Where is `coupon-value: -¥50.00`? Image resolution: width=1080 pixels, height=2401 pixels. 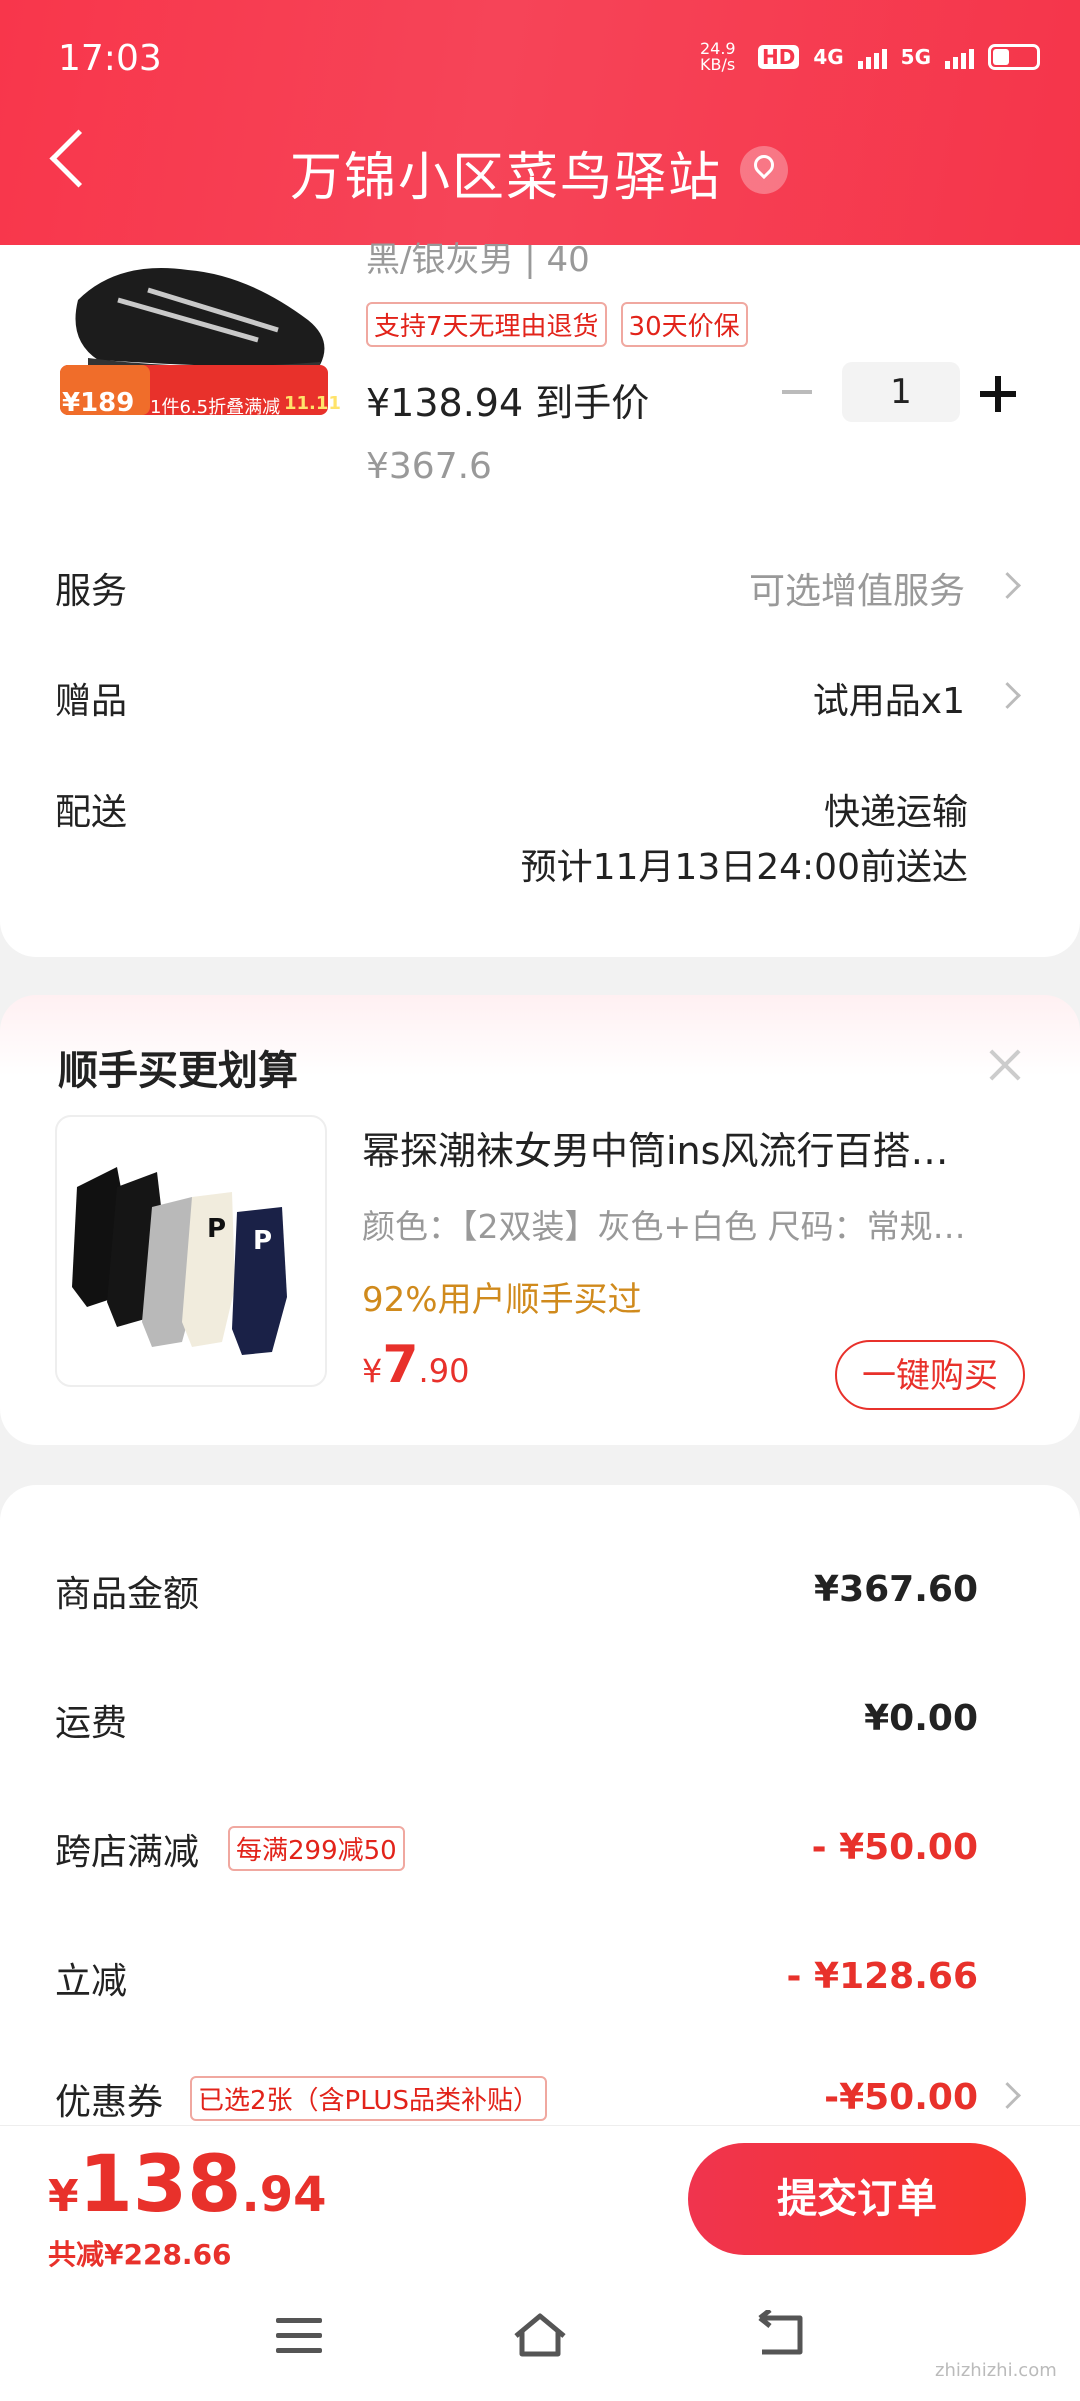 coupon-value: -¥50.00 is located at coordinates (901, 2097).